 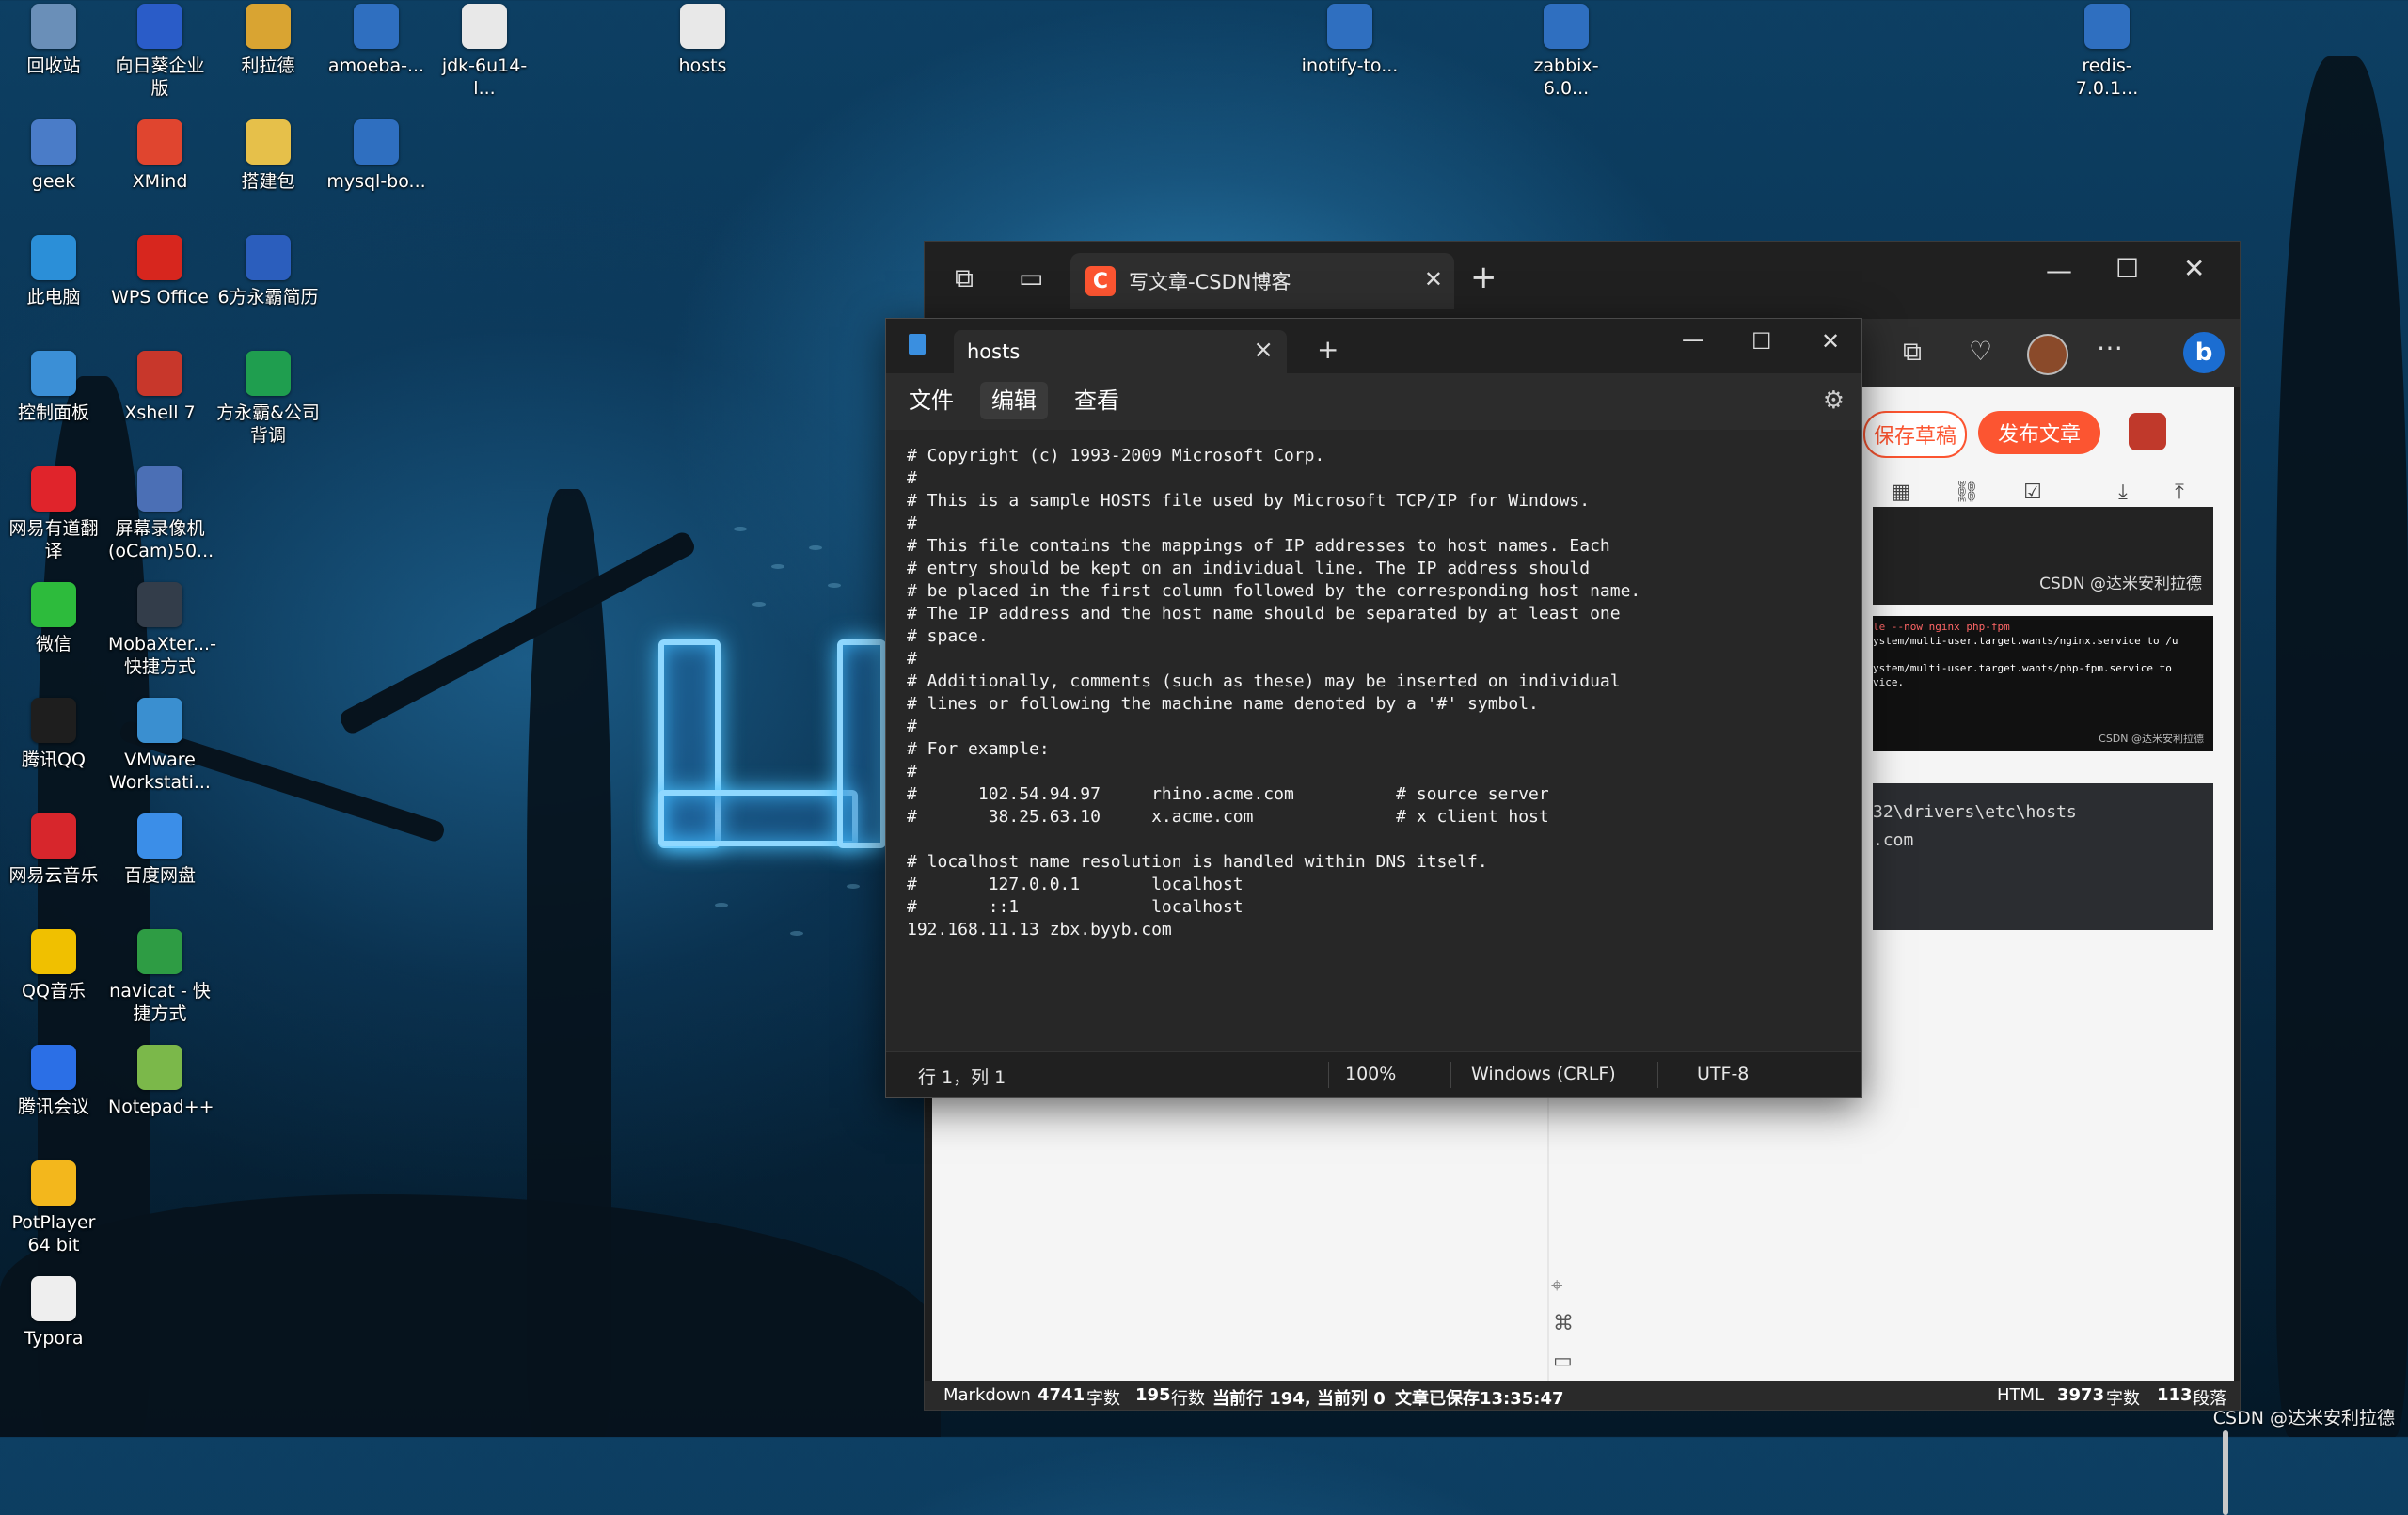 I want to click on settings-gear-icon: ⚙, so click(x=1834, y=401).